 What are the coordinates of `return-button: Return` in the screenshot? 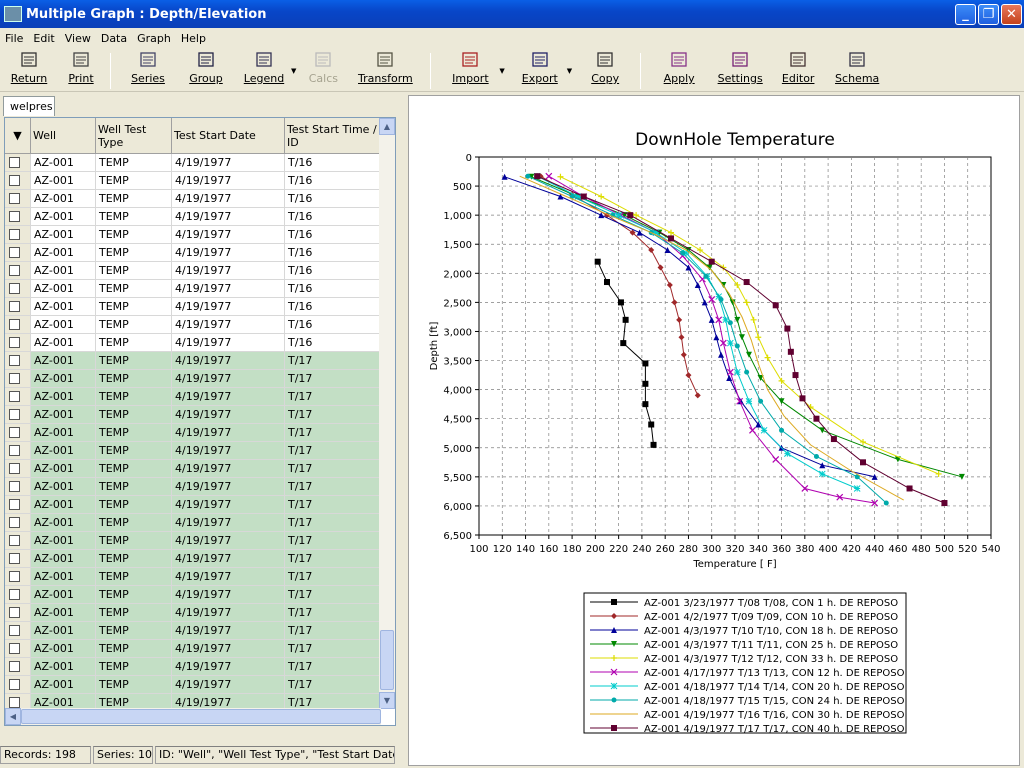 It's located at (29, 71).